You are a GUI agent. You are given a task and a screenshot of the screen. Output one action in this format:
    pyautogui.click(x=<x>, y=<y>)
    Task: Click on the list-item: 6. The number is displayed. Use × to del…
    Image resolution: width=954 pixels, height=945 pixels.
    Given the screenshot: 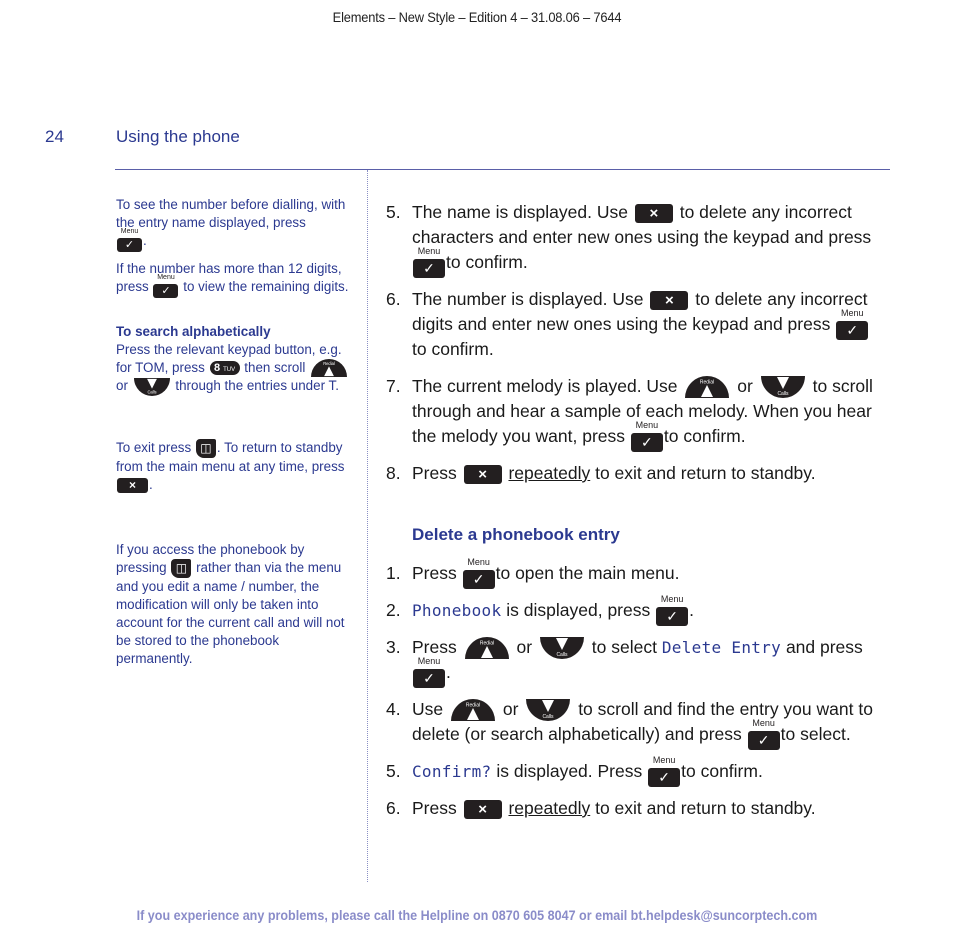 What is the action you would take?
    pyautogui.click(x=627, y=324)
    